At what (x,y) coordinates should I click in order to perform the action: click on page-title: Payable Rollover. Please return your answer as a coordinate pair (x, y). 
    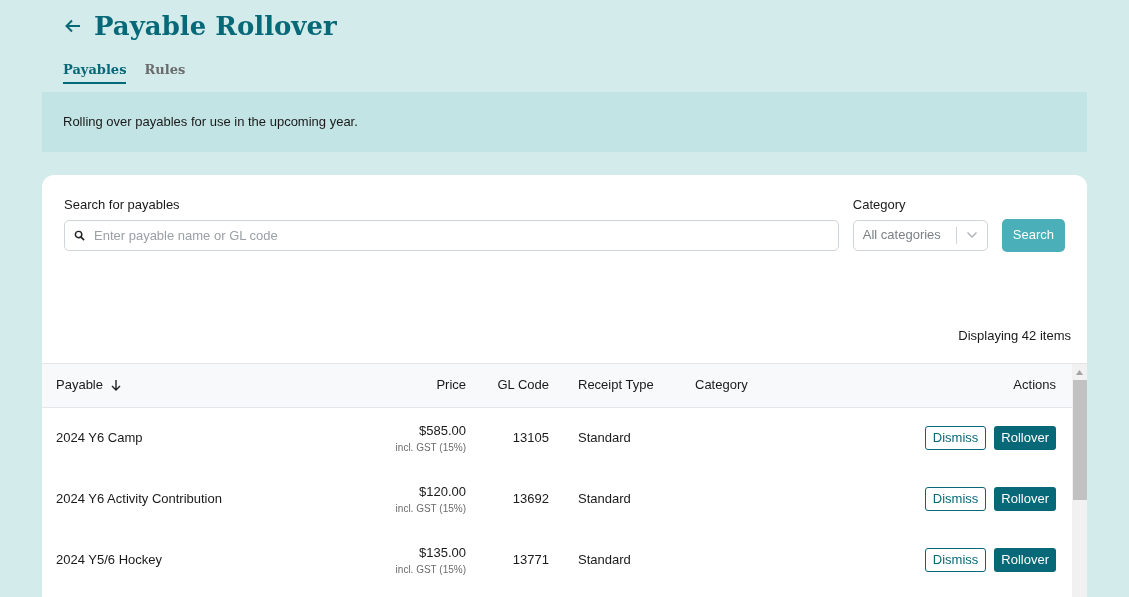
    Looking at the image, I should click on (215, 26).